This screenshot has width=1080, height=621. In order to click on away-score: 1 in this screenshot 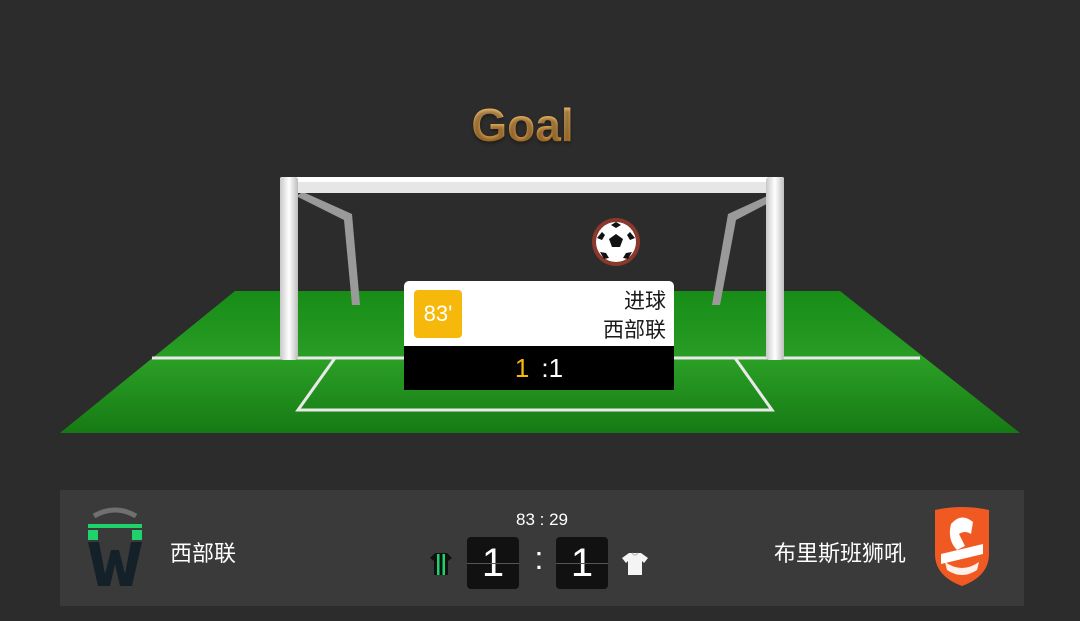, I will do `click(582, 563)`.